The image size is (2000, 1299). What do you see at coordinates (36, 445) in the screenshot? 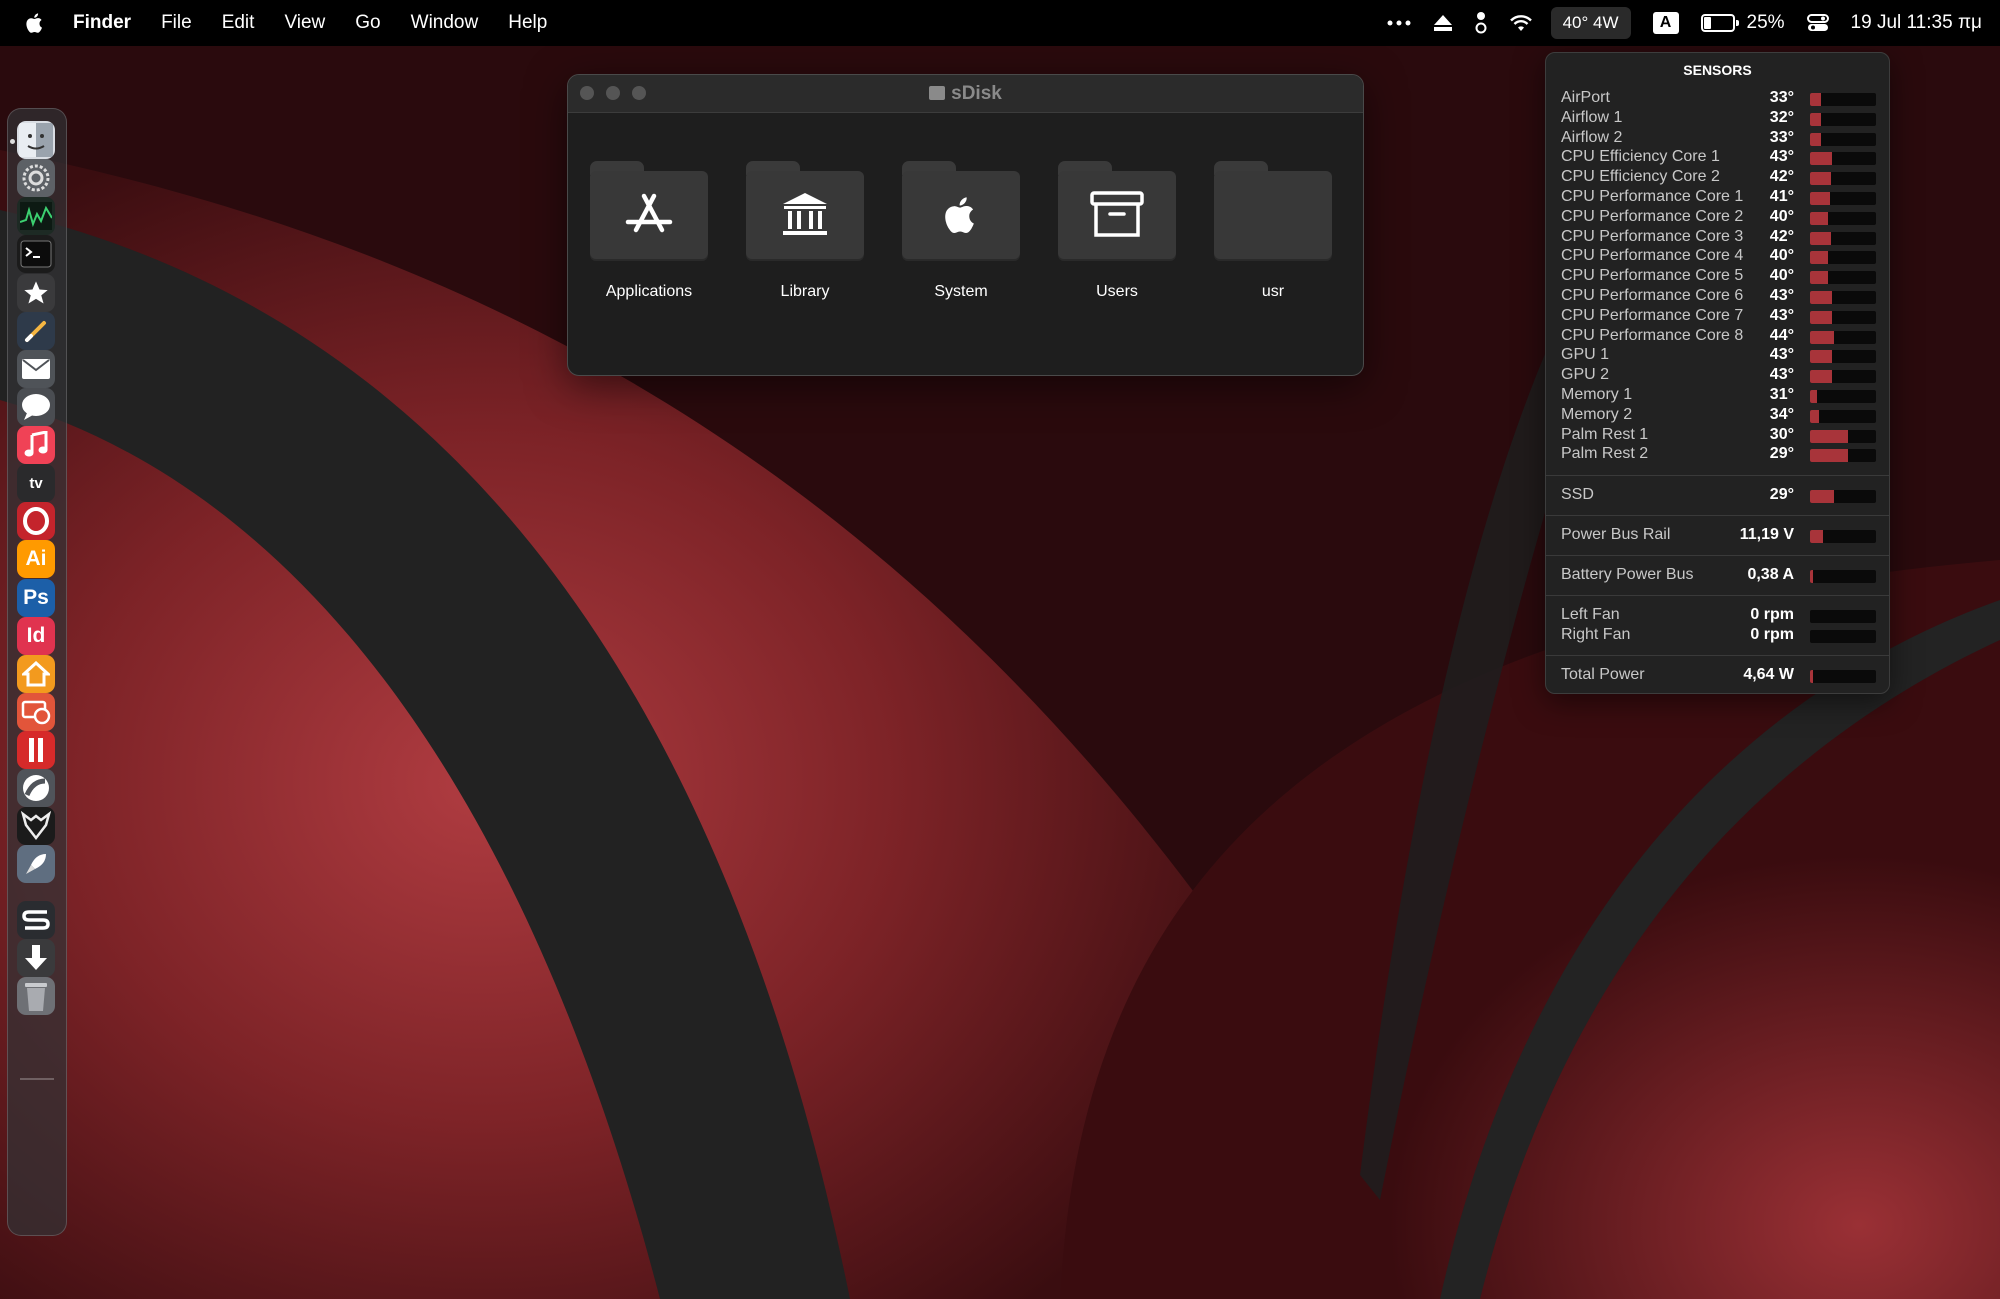
I see `dock-music` at bounding box center [36, 445].